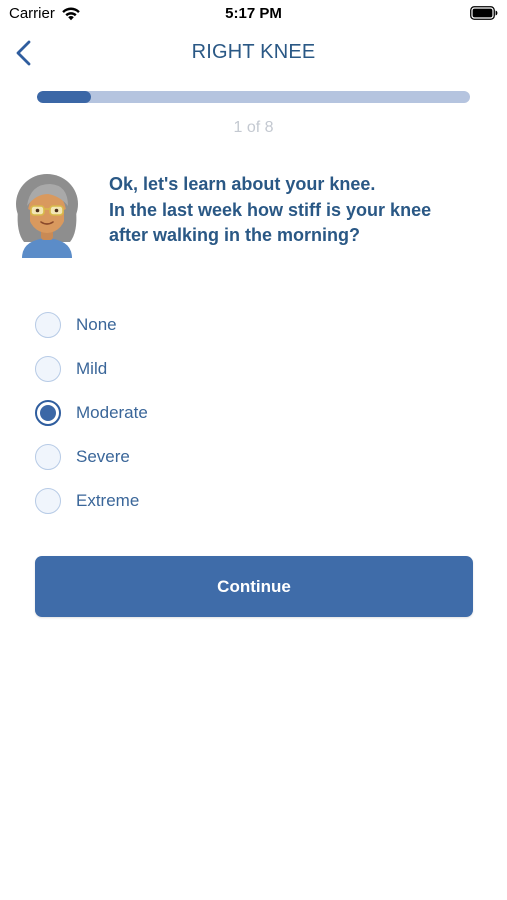 This screenshot has width=507, height=900. I want to click on question-line-1: Ok, let's learn about your knee., so click(242, 184).